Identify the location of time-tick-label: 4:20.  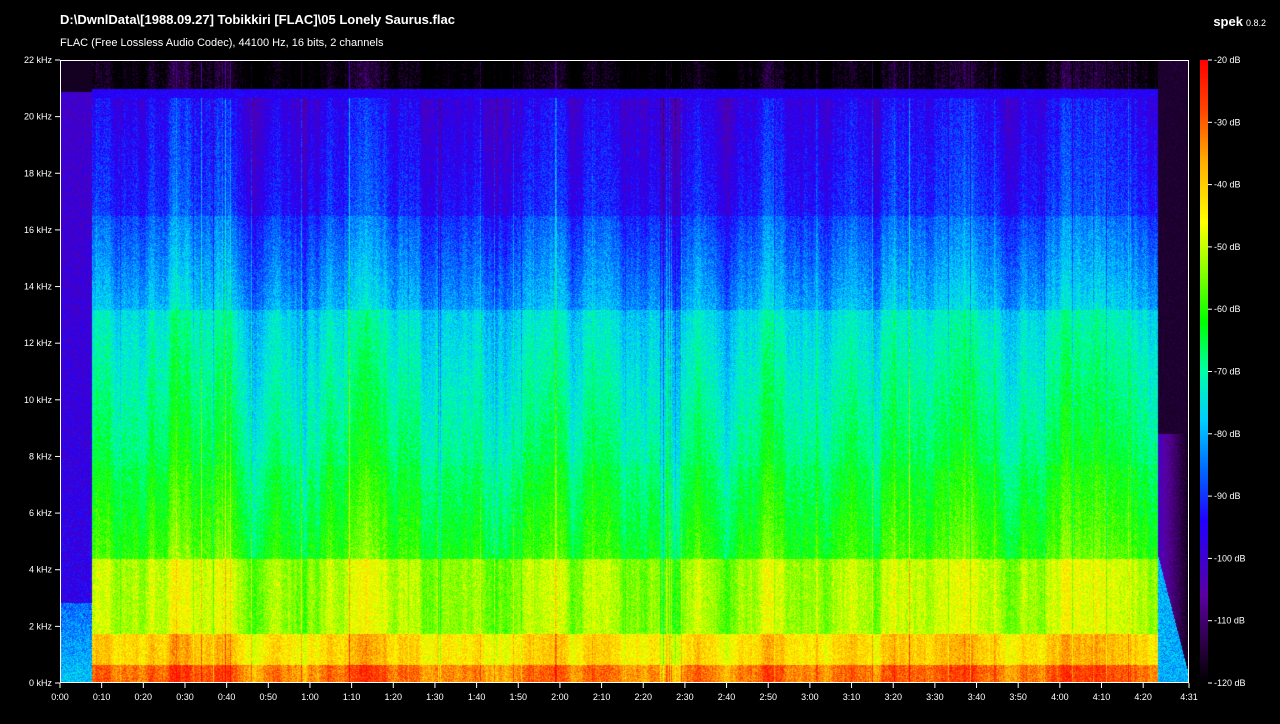
(1143, 697).